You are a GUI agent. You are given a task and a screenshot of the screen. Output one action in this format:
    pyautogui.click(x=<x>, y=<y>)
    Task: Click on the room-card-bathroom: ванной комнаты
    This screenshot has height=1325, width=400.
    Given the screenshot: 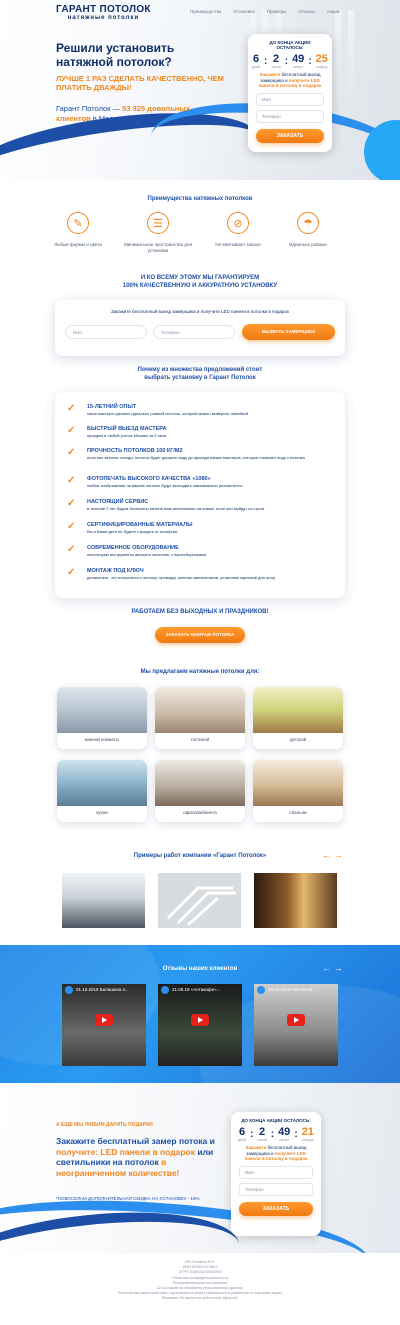 What is the action you would take?
    pyautogui.click(x=102, y=718)
    